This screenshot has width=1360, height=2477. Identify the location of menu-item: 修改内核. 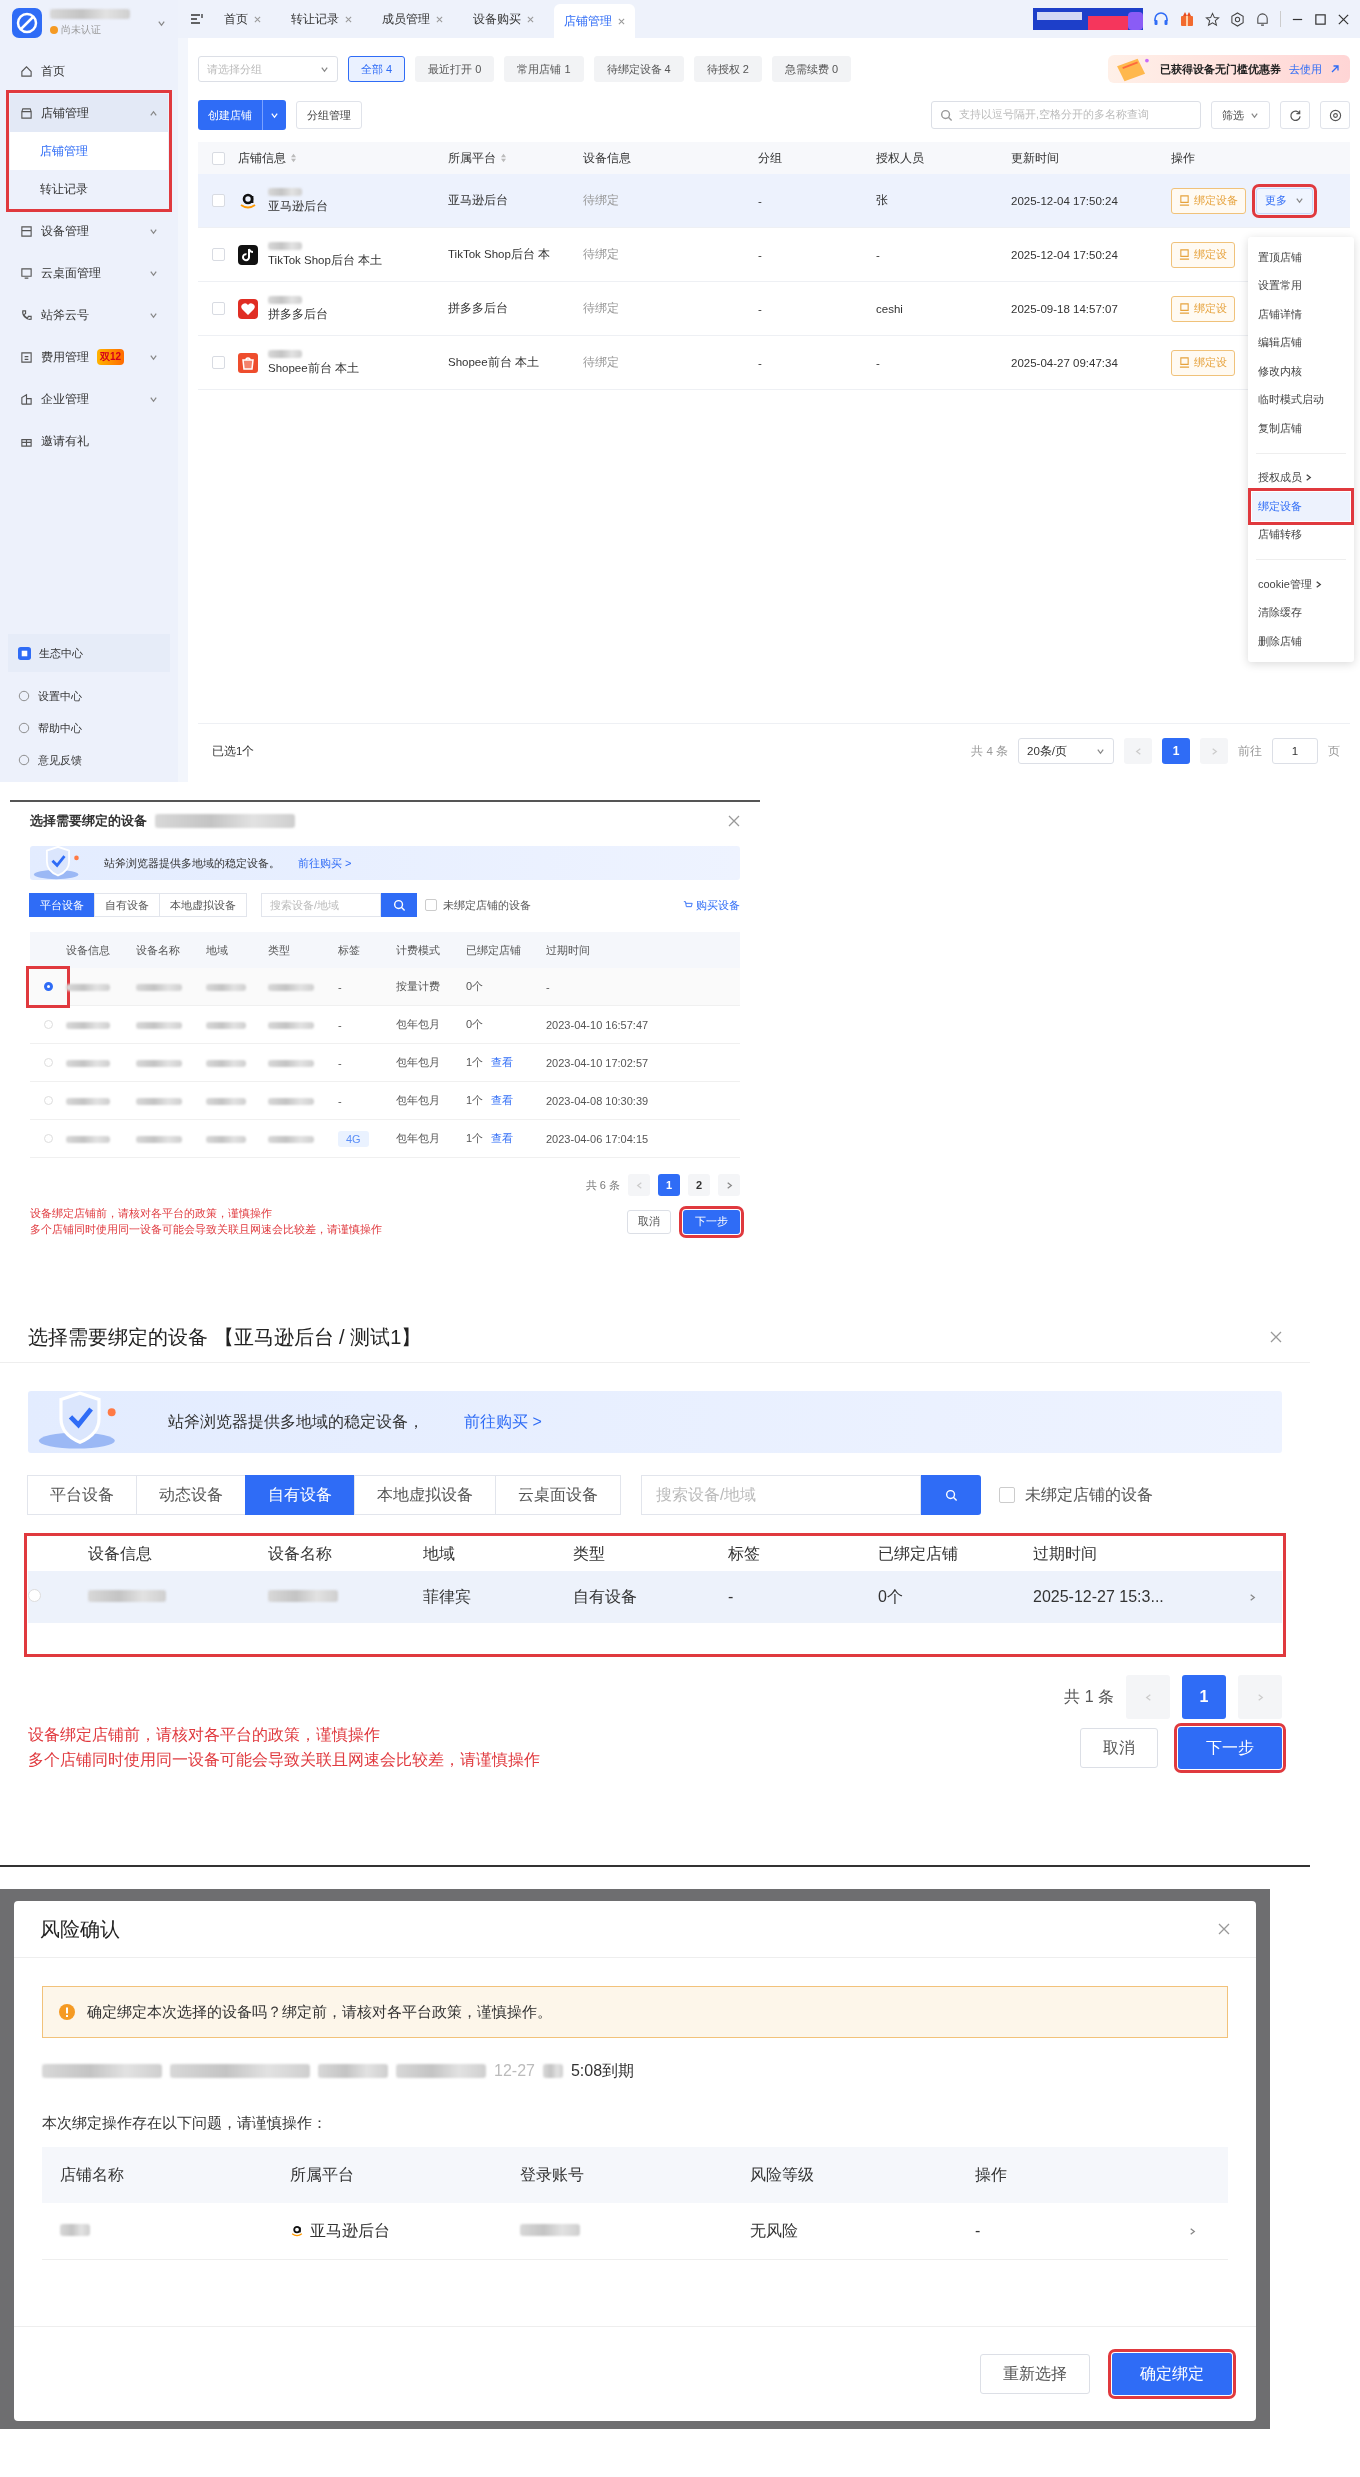
(1301, 371).